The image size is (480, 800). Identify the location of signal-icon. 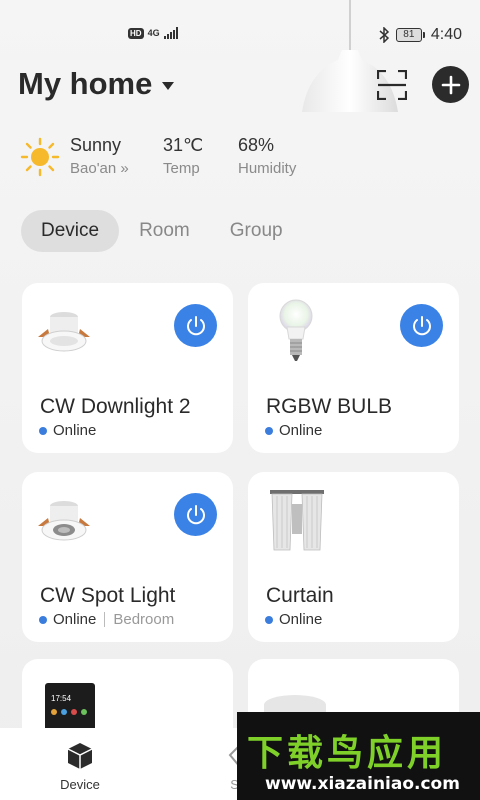
(170, 33).